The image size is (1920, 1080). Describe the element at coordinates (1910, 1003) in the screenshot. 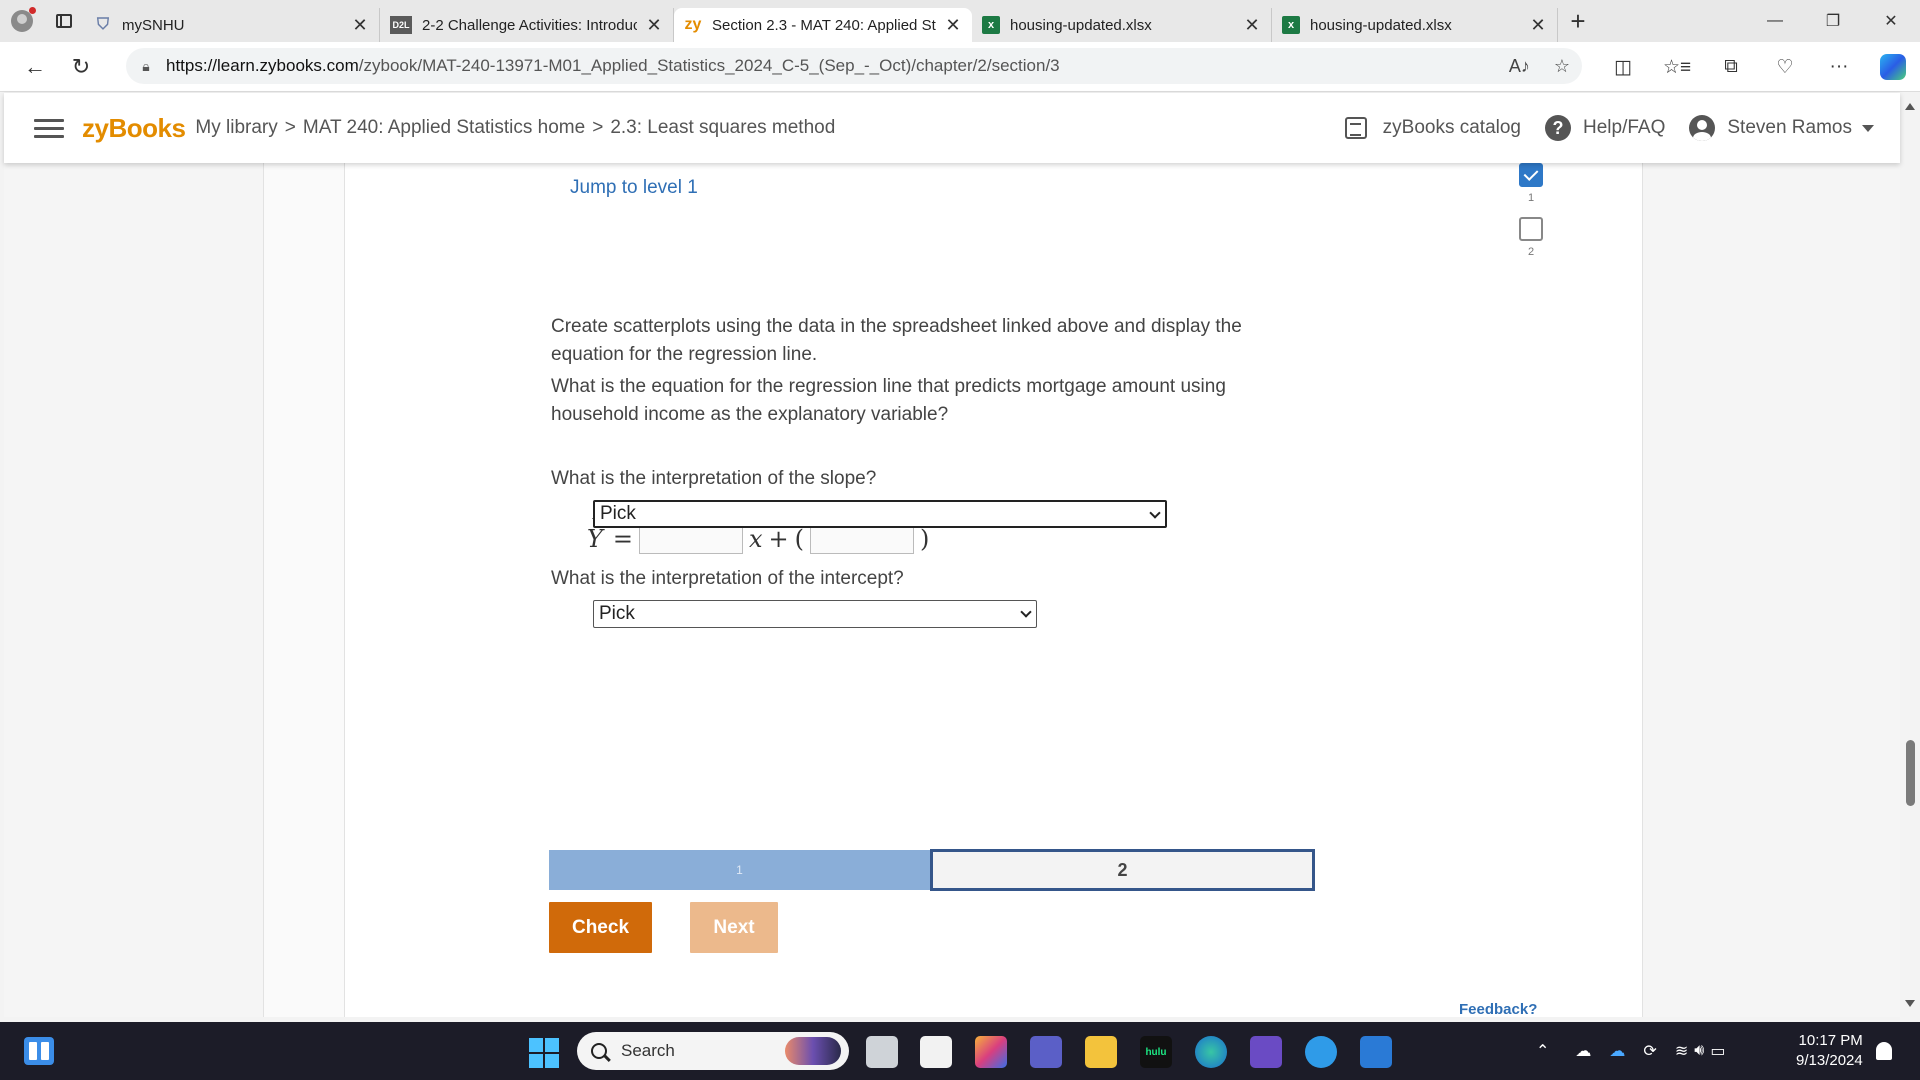

I see `scroll-down-arrow-icon` at that location.